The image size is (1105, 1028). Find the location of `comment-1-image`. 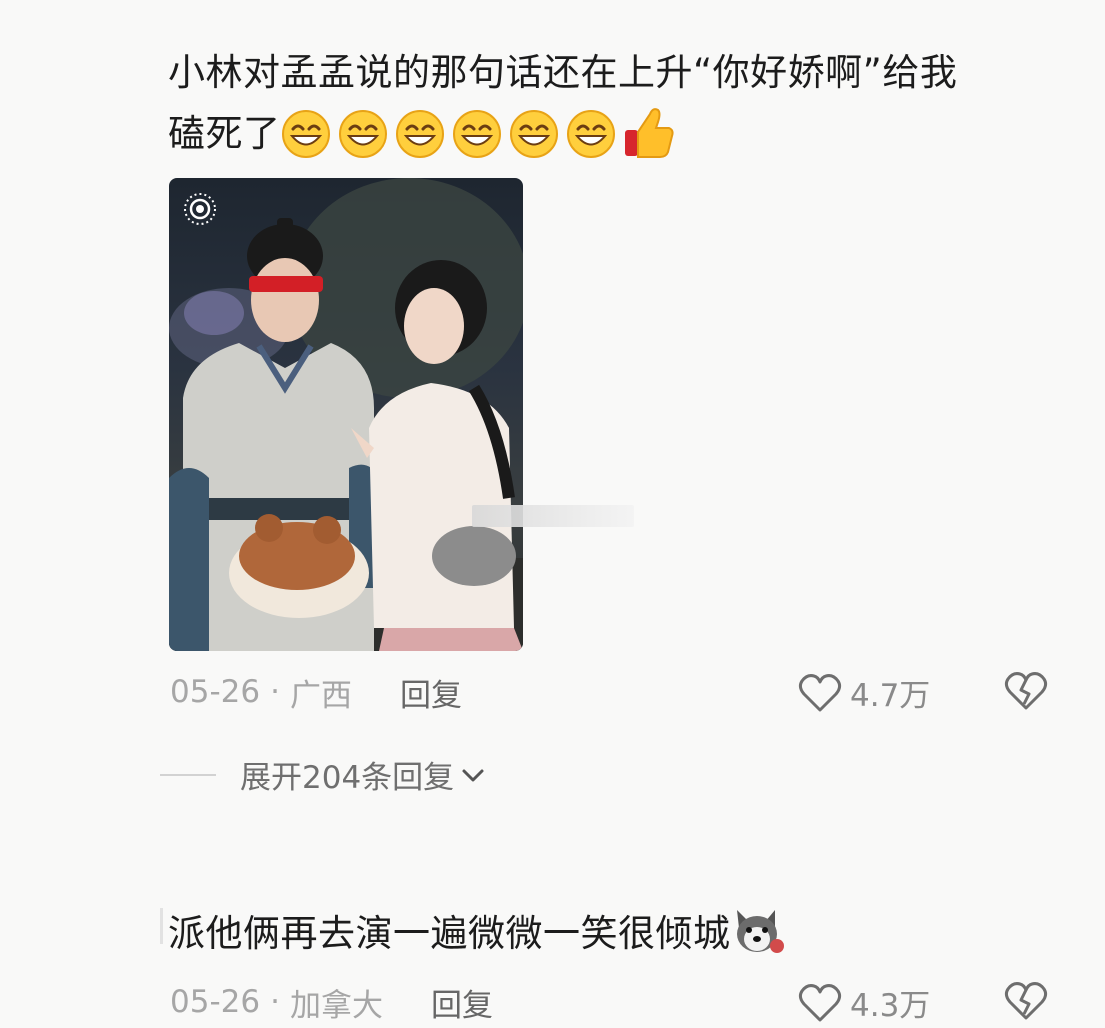

comment-1-image is located at coordinates (346, 414).